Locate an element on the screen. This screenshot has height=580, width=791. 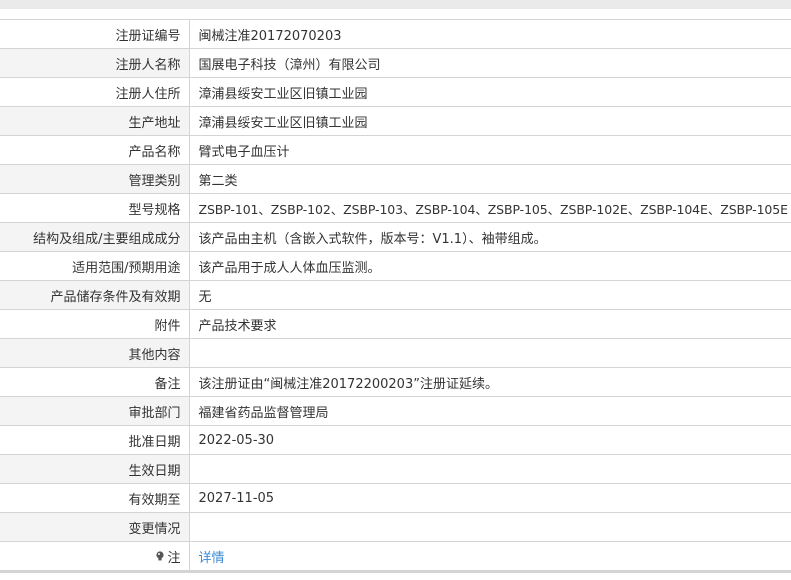
note-label-cell: 注 is located at coordinates (95, 556).